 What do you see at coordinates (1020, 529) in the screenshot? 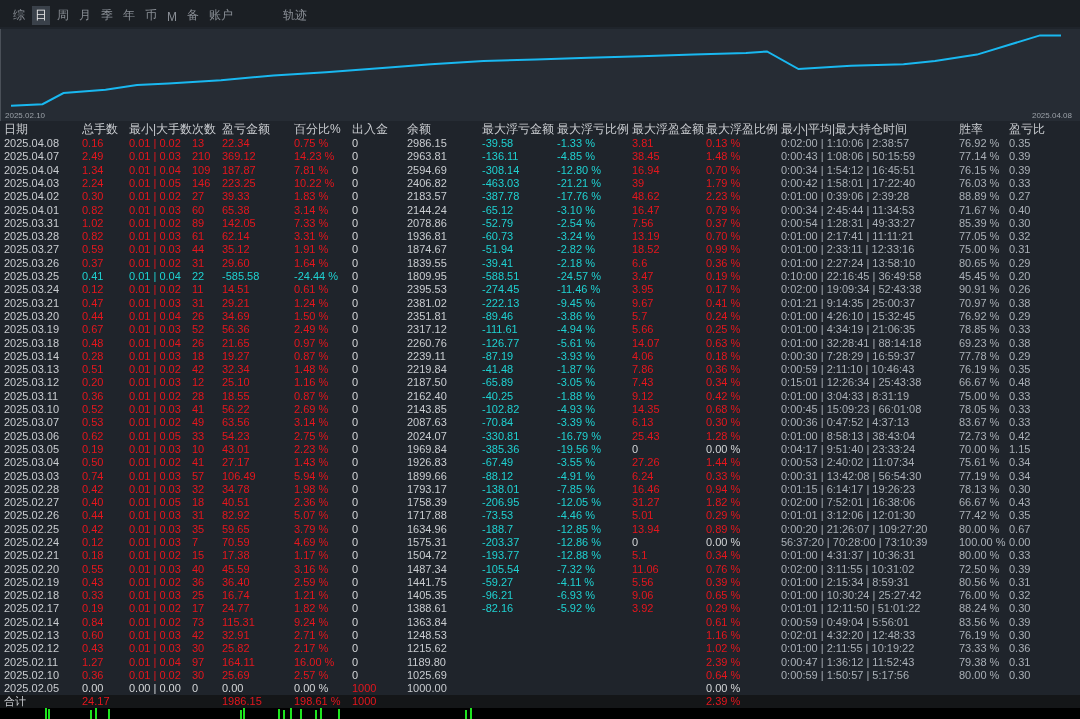
I see `pl-ratio-cell-text: 0.67` at bounding box center [1020, 529].